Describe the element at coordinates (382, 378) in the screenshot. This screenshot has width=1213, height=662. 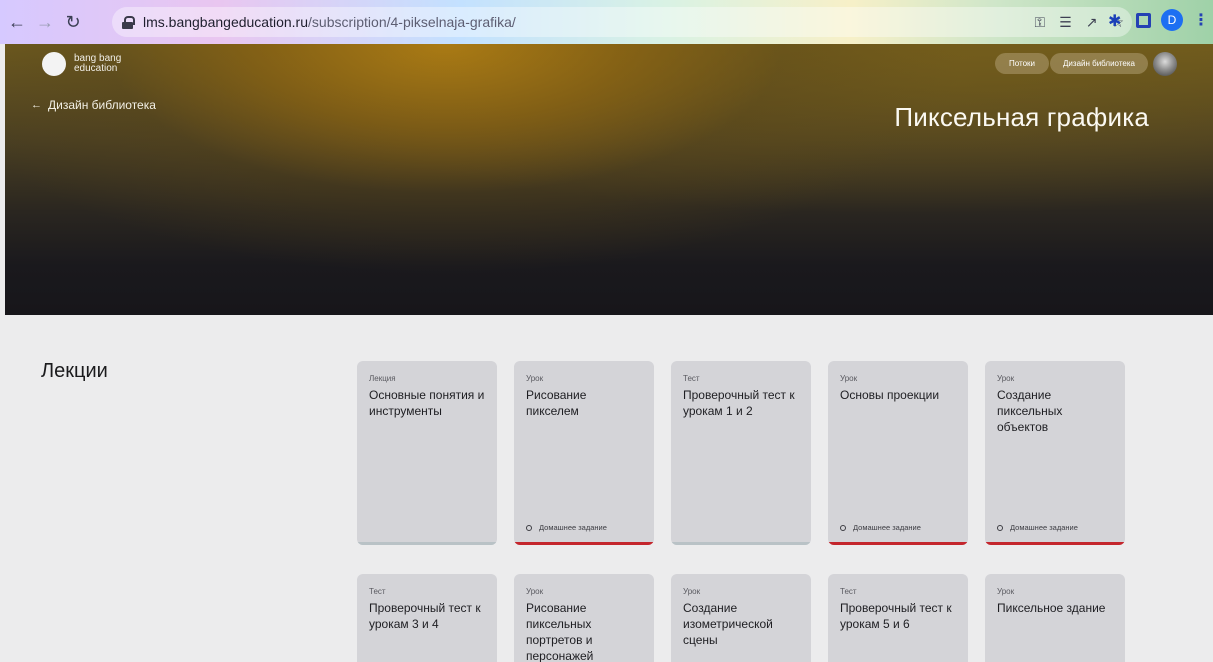
I see `card-type: Лекция` at that location.